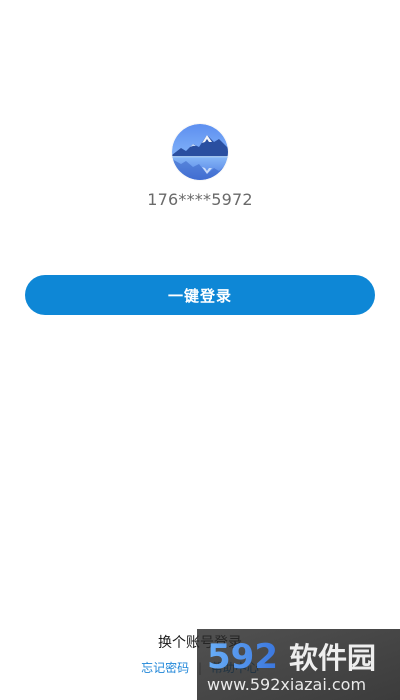 The image size is (400, 700). I want to click on one-tap-login-button: 一键登录, so click(200, 295).